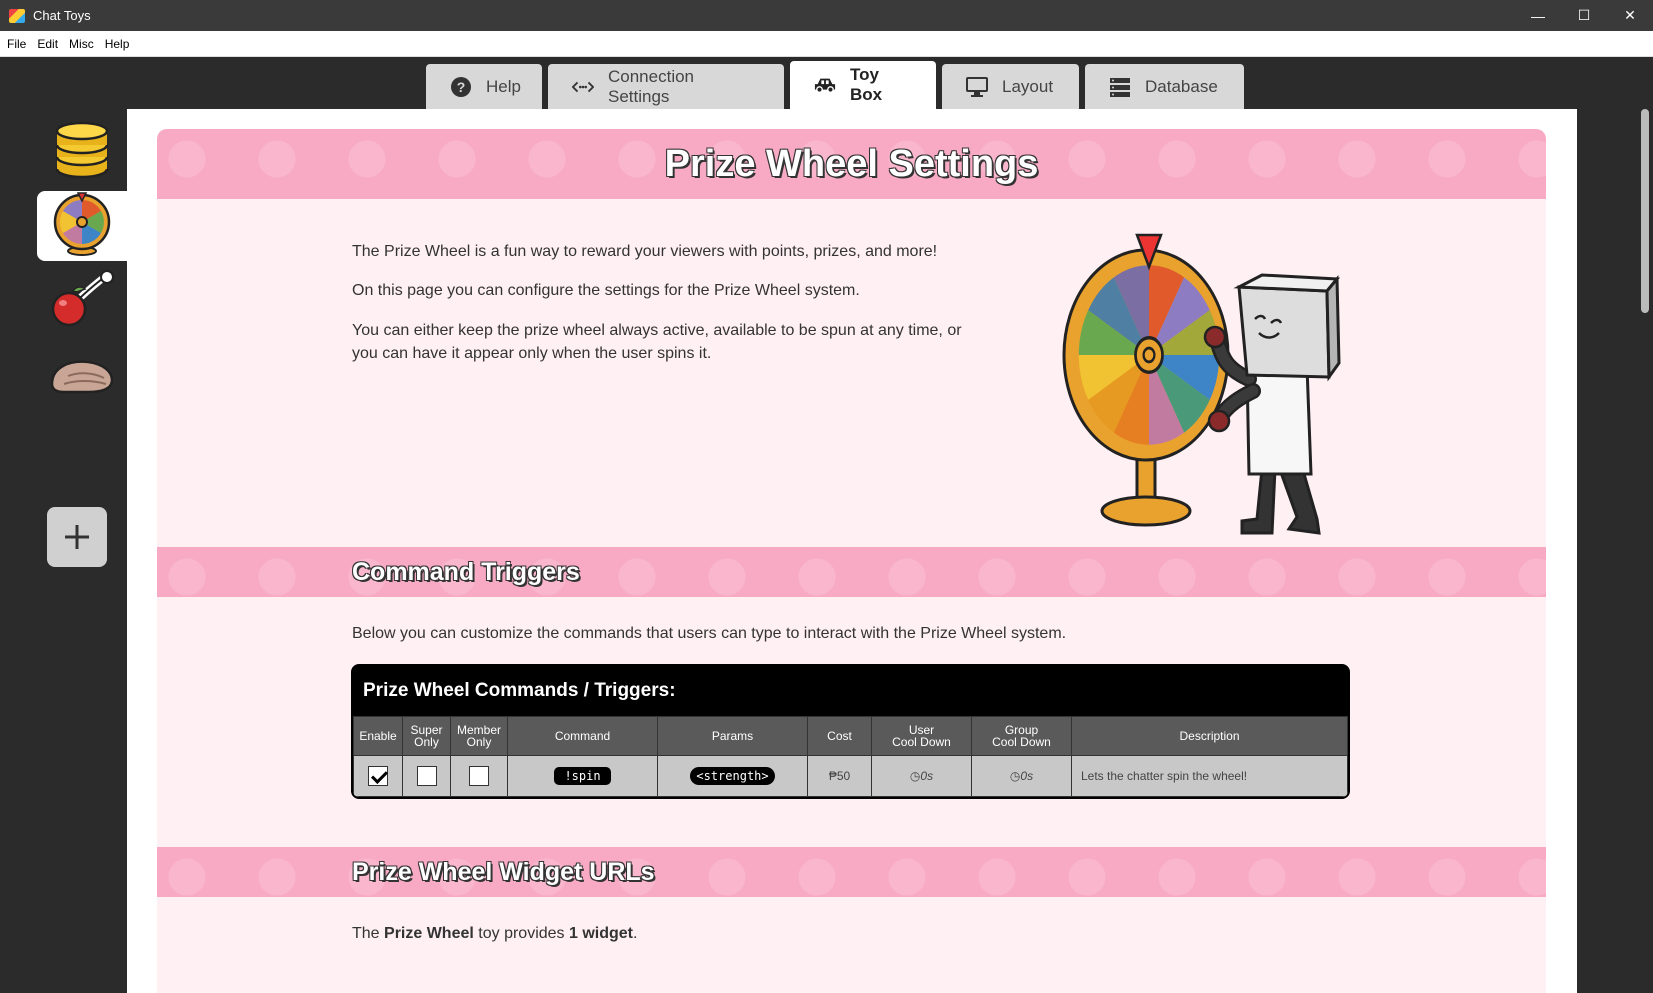  What do you see at coordinates (466, 571) in the screenshot?
I see `command-triggers-title: Command Triggers` at bounding box center [466, 571].